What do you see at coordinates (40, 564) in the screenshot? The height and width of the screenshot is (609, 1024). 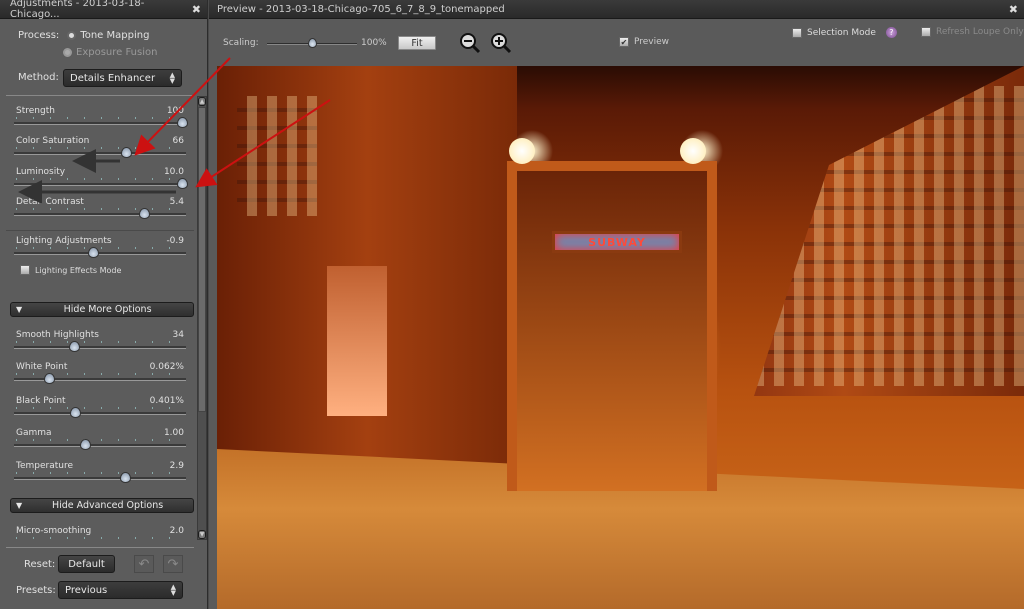 I see `reset-label: Reset:` at bounding box center [40, 564].